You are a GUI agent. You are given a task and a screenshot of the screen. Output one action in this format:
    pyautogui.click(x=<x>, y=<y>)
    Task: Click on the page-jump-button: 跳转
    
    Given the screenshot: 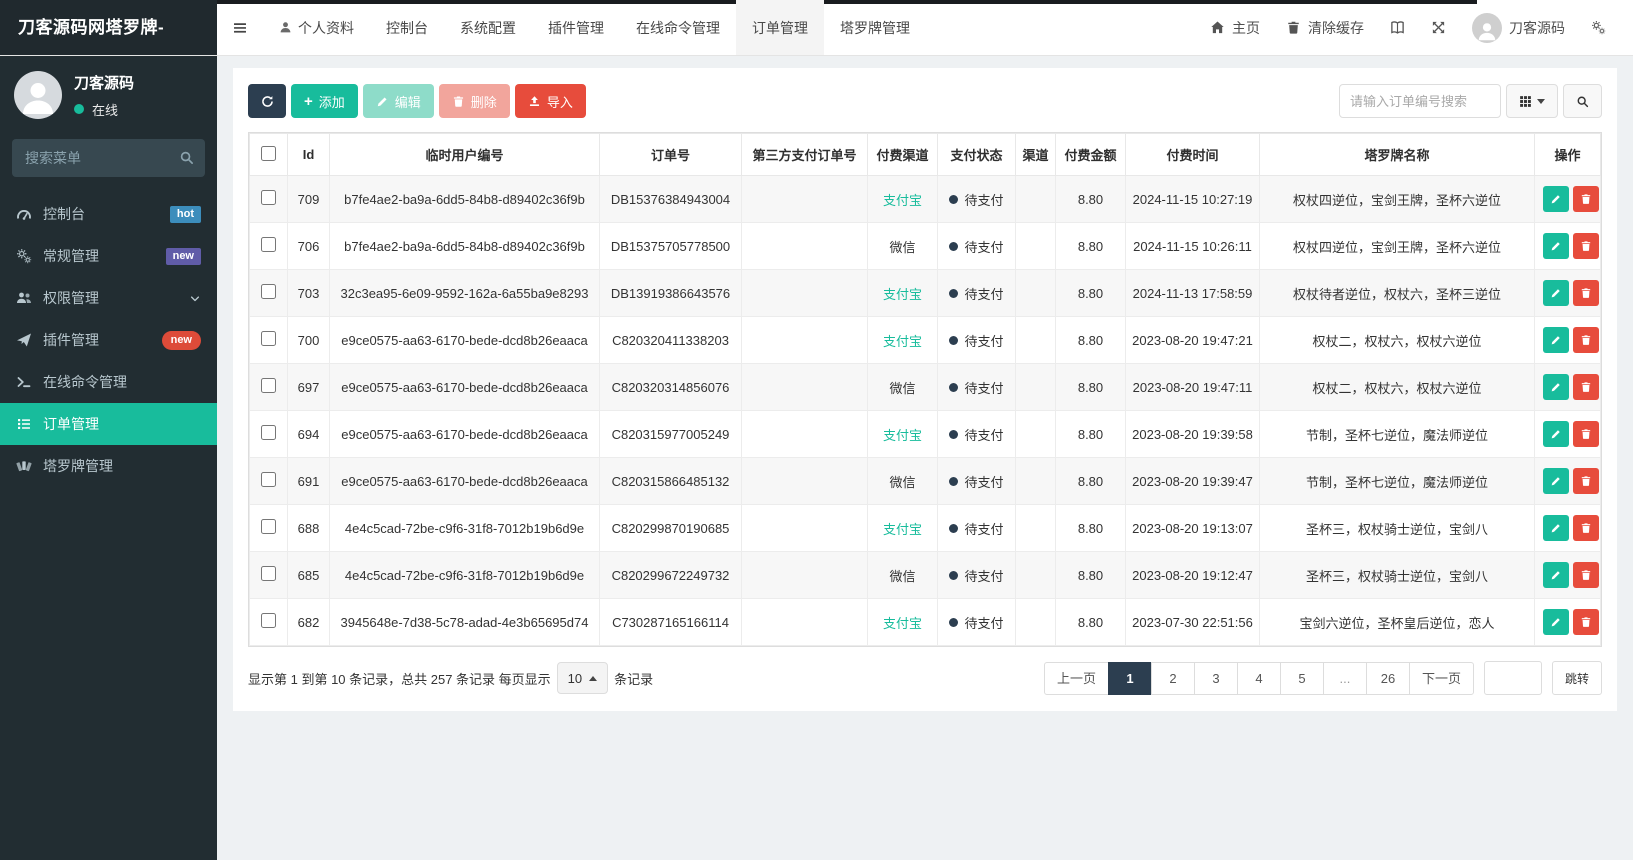 What is the action you would take?
    pyautogui.click(x=1576, y=678)
    